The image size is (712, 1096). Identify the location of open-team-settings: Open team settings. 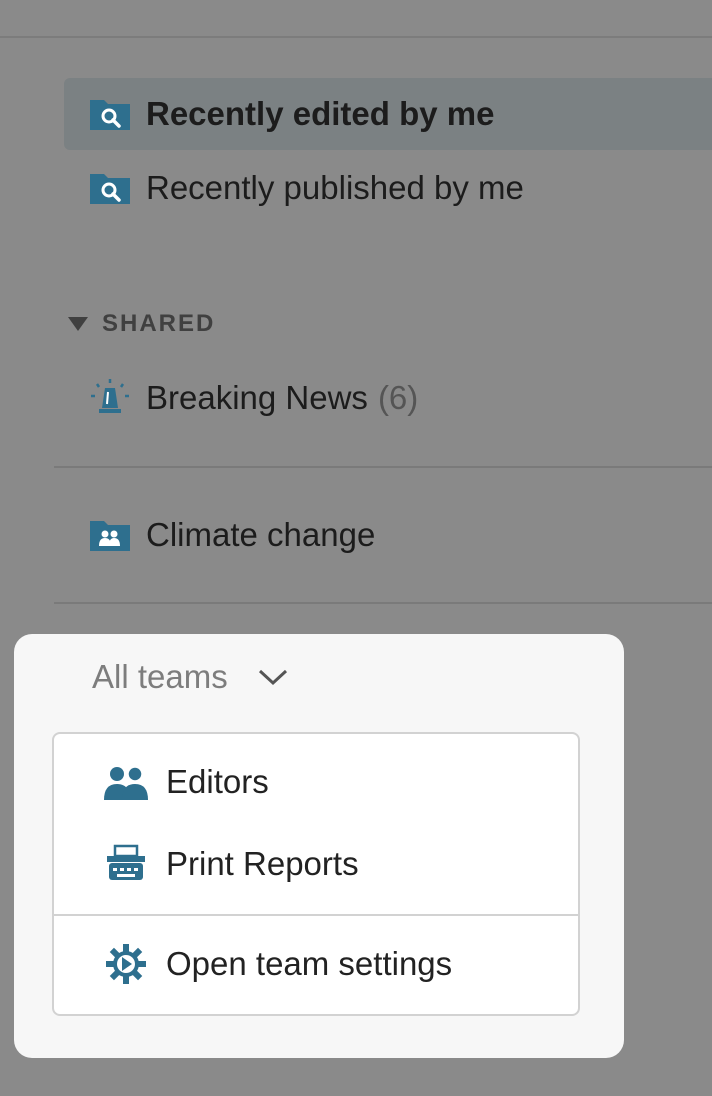
(316, 964).